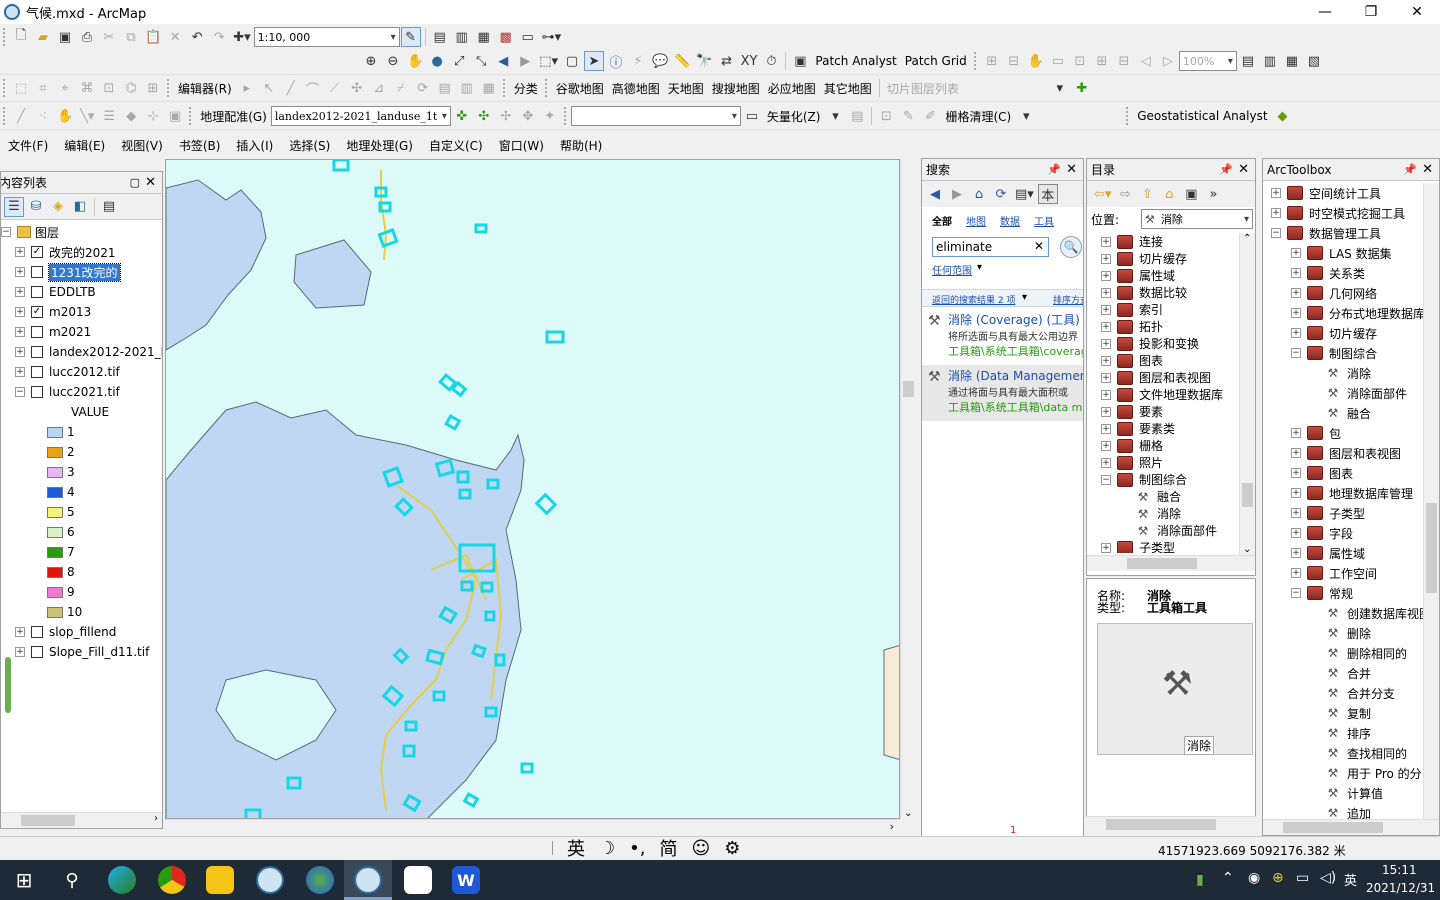 This screenshot has width=1440, height=900. What do you see at coordinates (979, 194) in the screenshot?
I see `search-home-icon: ⌂` at bounding box center [979, 194].